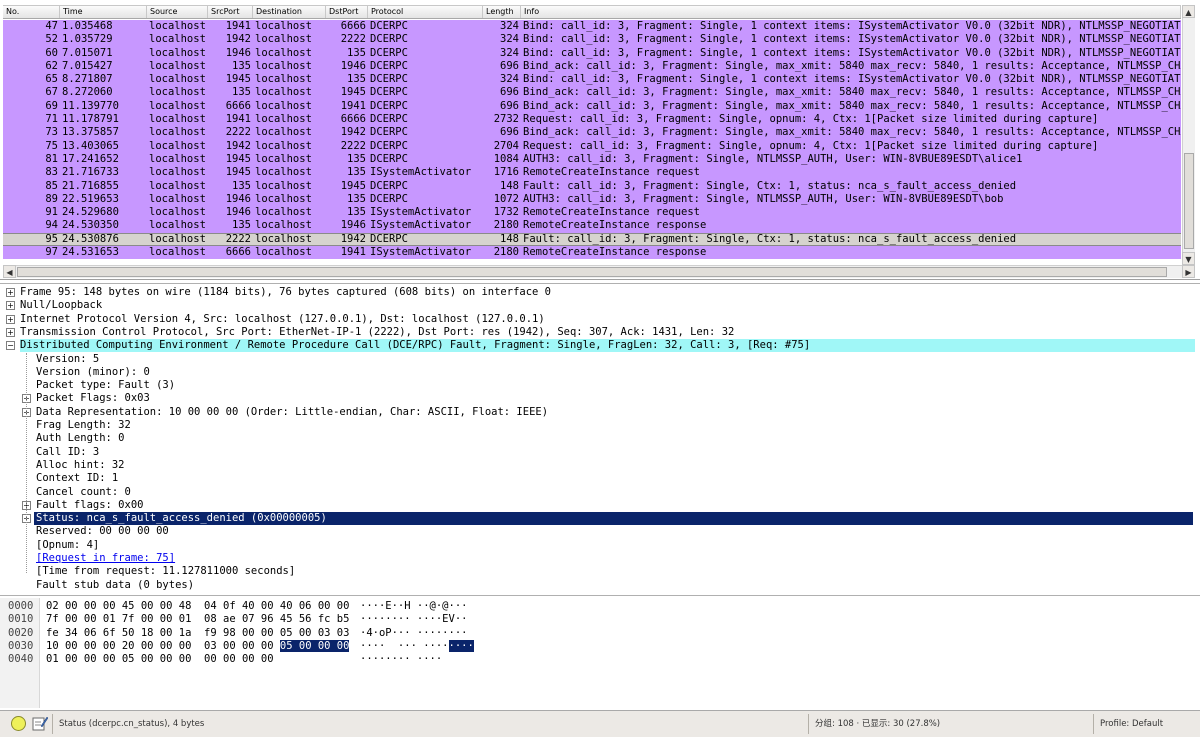 This screenshot has width=1200, height=737. What do you see at coordinates (115, 585) in the screenshot?
I see `tree-item: Fault stub data (0 bytes)` at bounding box center [115, 585].